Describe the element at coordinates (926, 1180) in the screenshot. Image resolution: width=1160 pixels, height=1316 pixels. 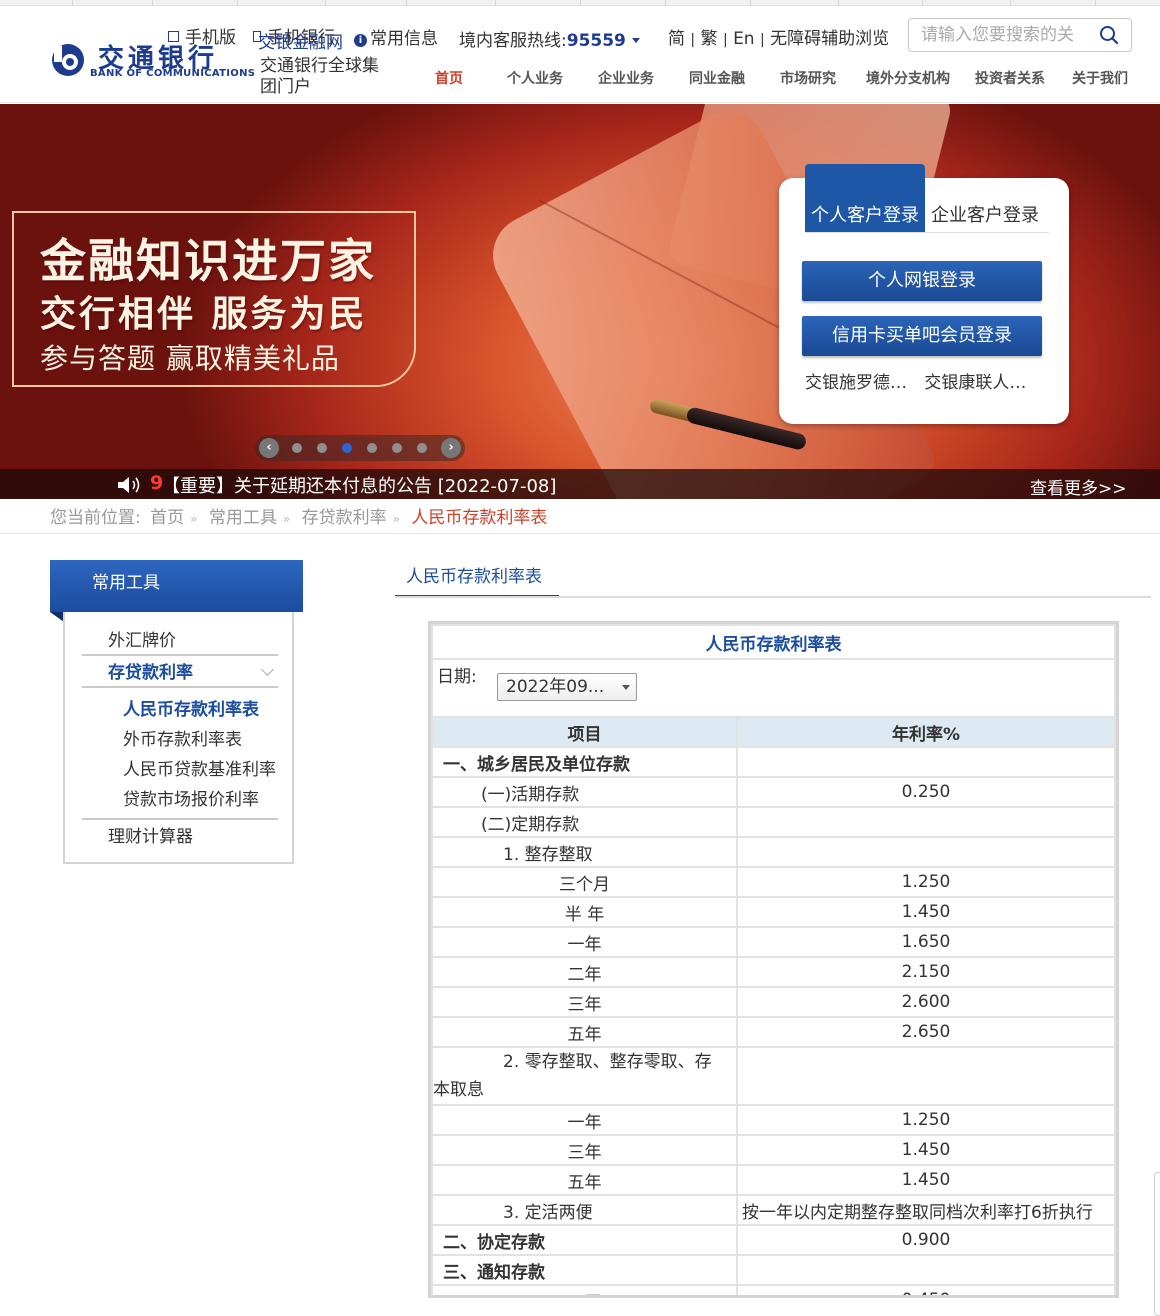
I see `row-rate: 1.450` at that location.